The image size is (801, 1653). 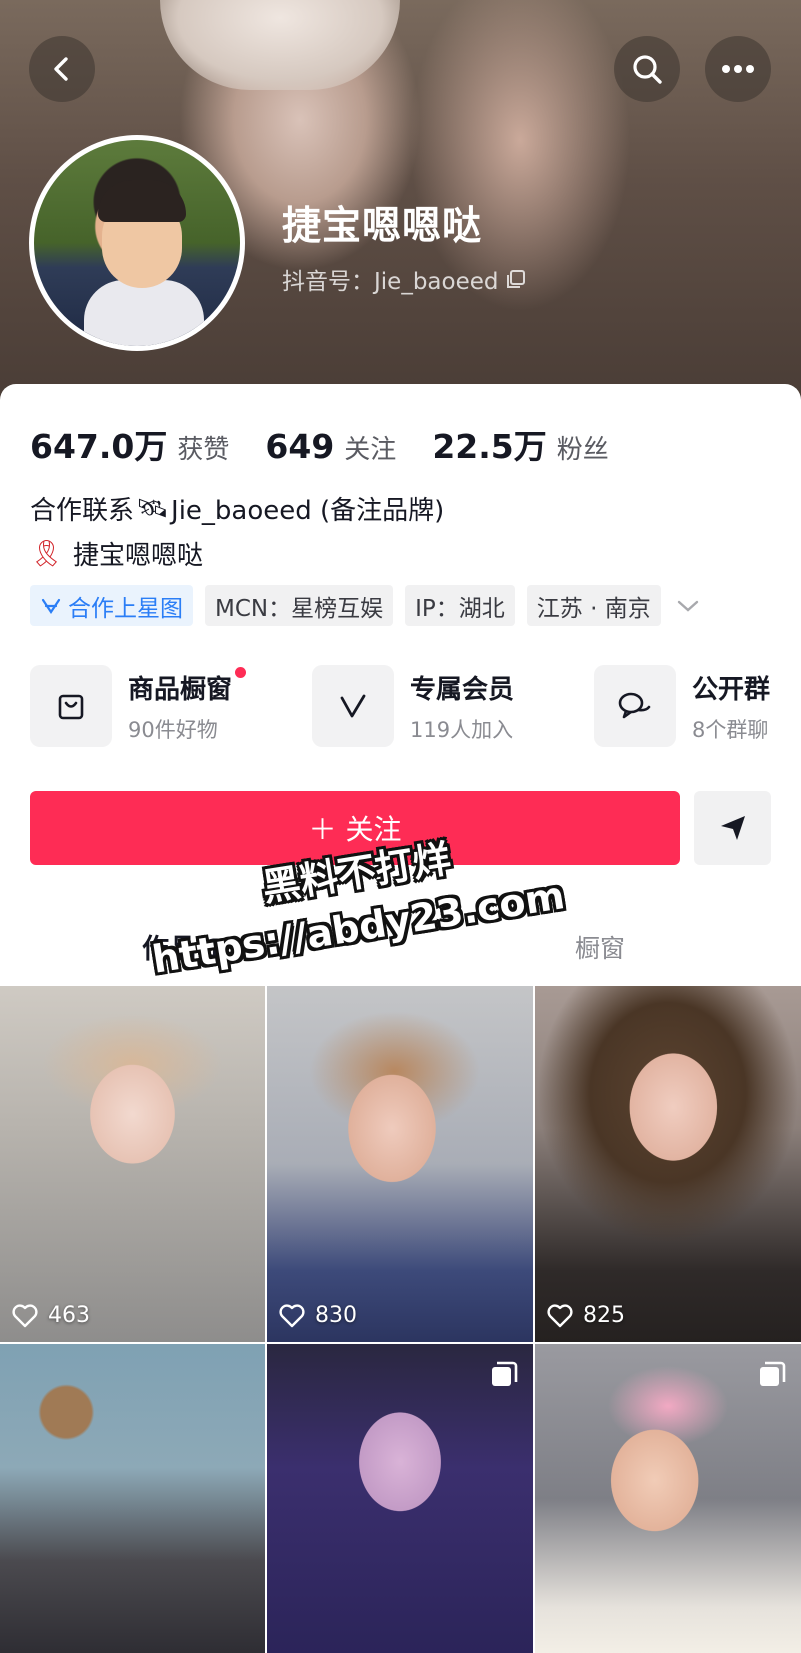 I want to click on service-text: 专属会员 119人加入, so click(x=462, y=706).